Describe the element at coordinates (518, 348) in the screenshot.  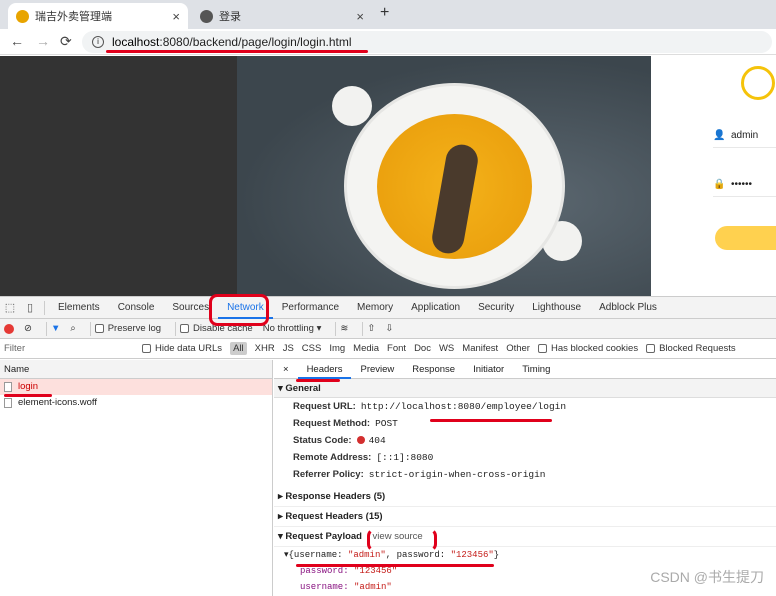
I see `type-filter-other: Other` at that location.